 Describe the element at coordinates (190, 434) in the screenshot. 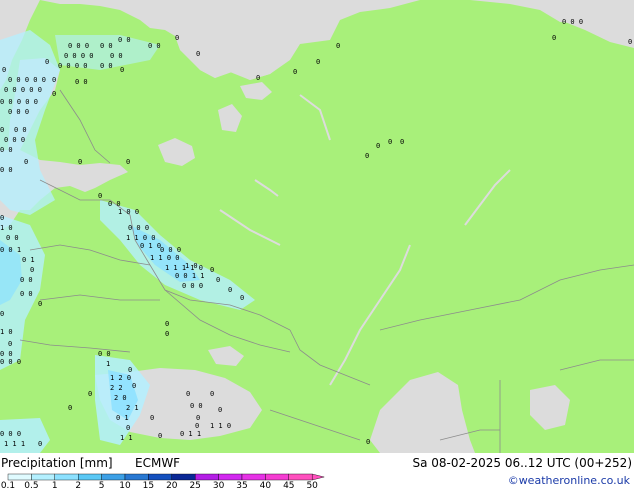

I see `svg-text: 0 1 1` at that location.